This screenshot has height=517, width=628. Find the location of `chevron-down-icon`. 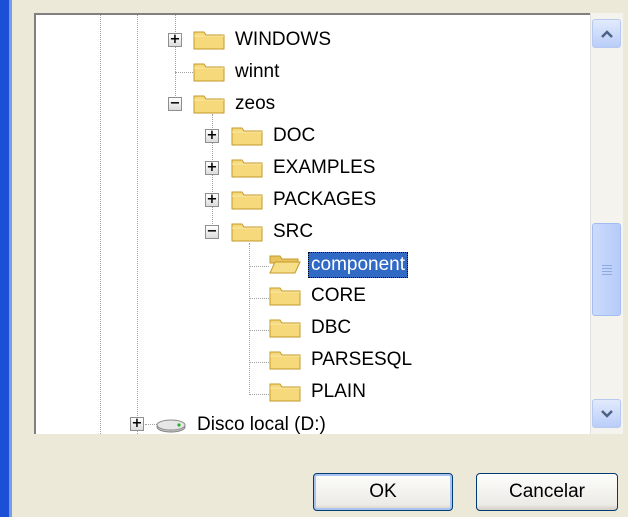

chevron-down-icon is located at coordinates (606, 413).